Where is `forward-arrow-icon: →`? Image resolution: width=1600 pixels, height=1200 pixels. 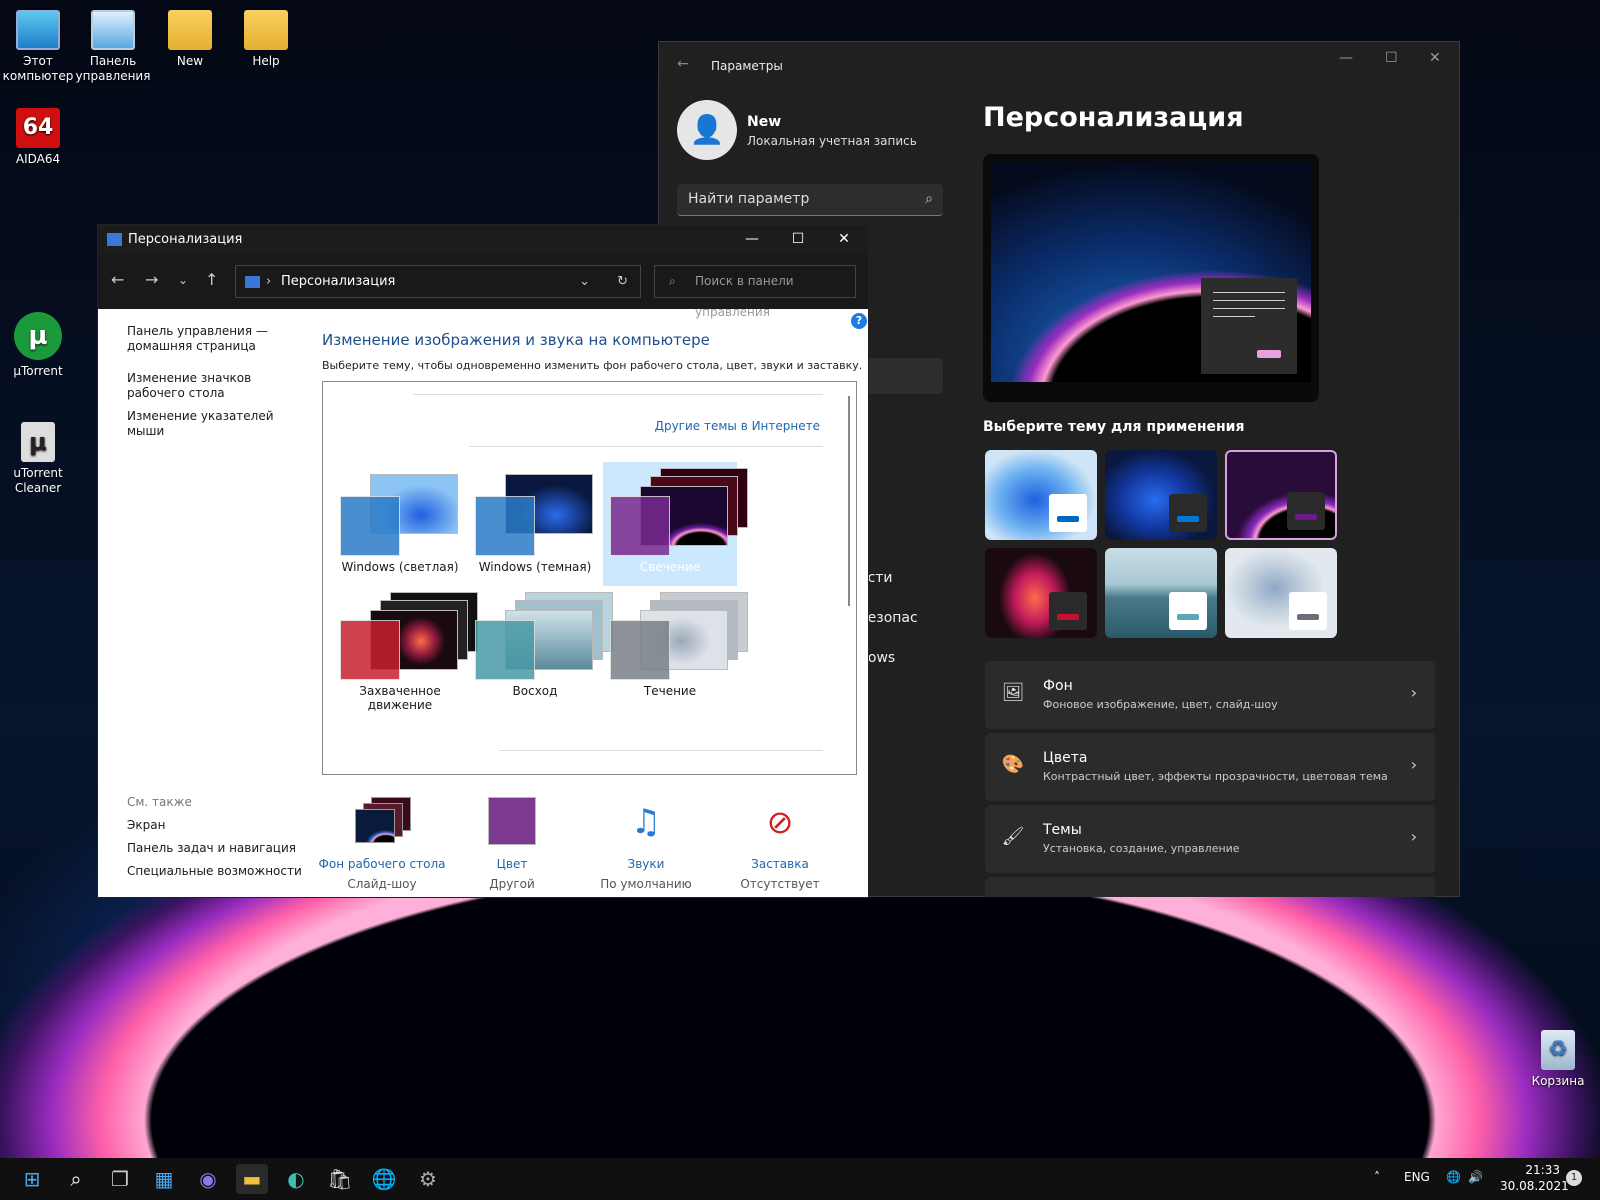
forward-arrow-icon: → is located at coordinates (151, 279).